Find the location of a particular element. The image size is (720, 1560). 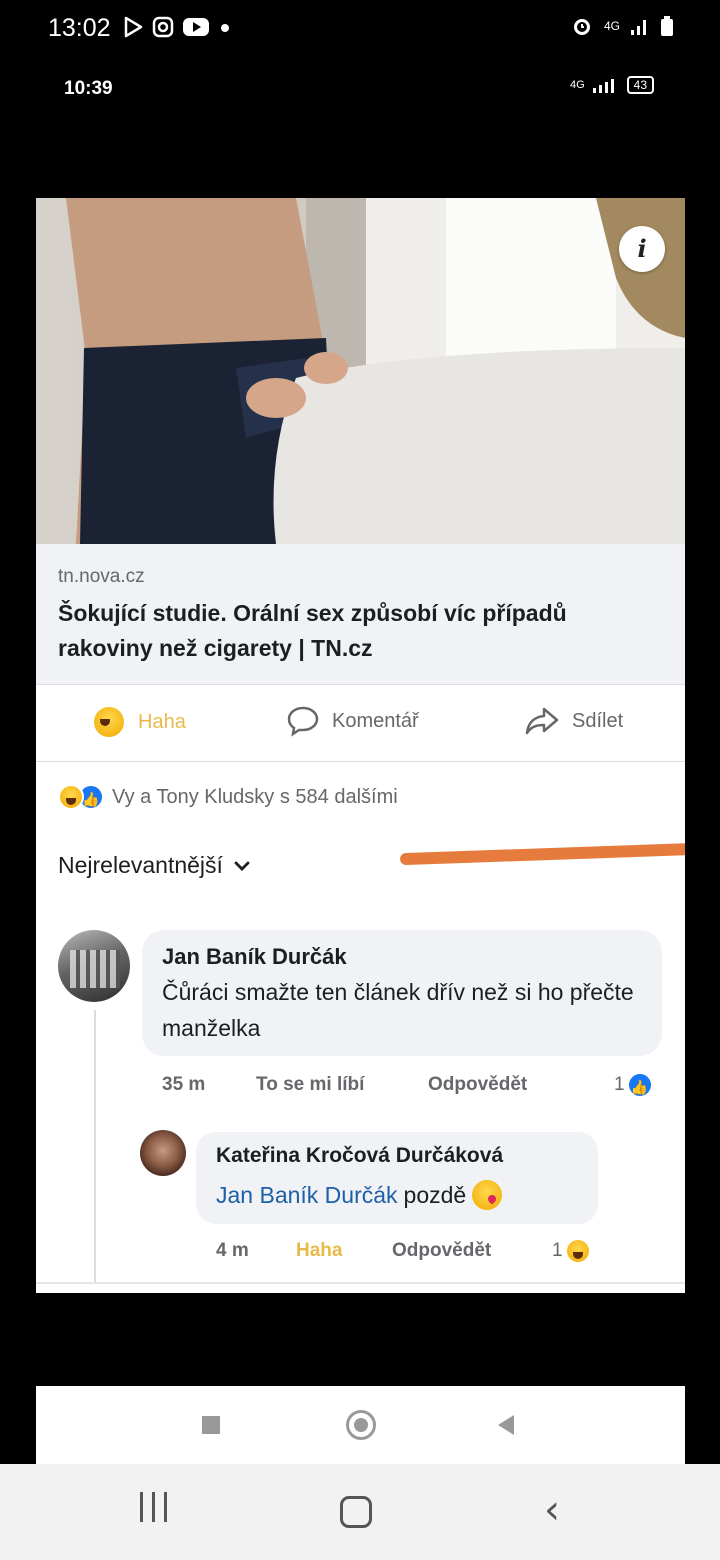

haha-reply-button: Haha is located at coordinates (319, 1251).